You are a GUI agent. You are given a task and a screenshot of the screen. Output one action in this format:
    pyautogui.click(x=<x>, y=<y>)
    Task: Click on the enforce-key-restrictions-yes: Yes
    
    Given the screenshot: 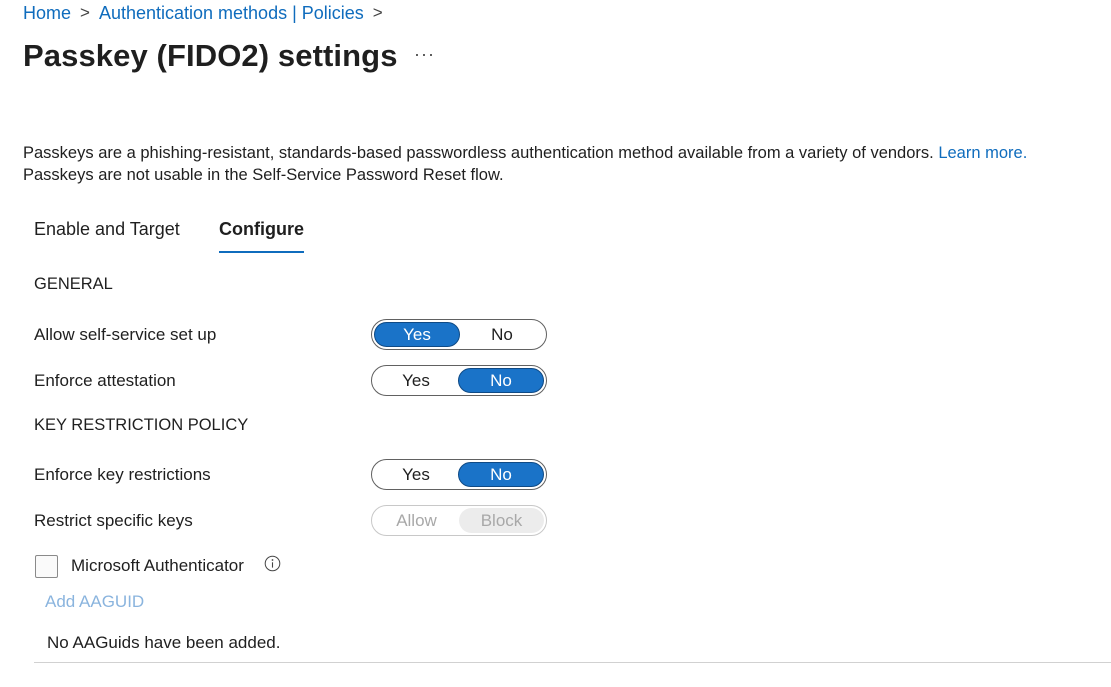 What is the action you would take?
    pyautogui.click(x=416, y=474)
    